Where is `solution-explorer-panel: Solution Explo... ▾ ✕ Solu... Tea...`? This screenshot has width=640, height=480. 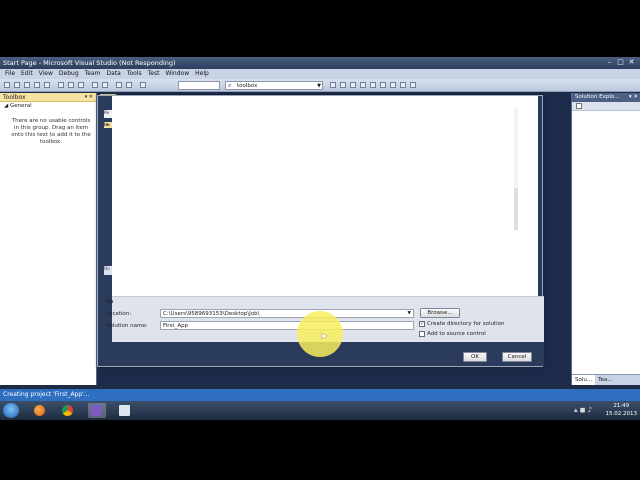
solution-explorer-panel: Solution Explo... ▾ ✕ Solu... Tea... is located at coordinates (605, 239).